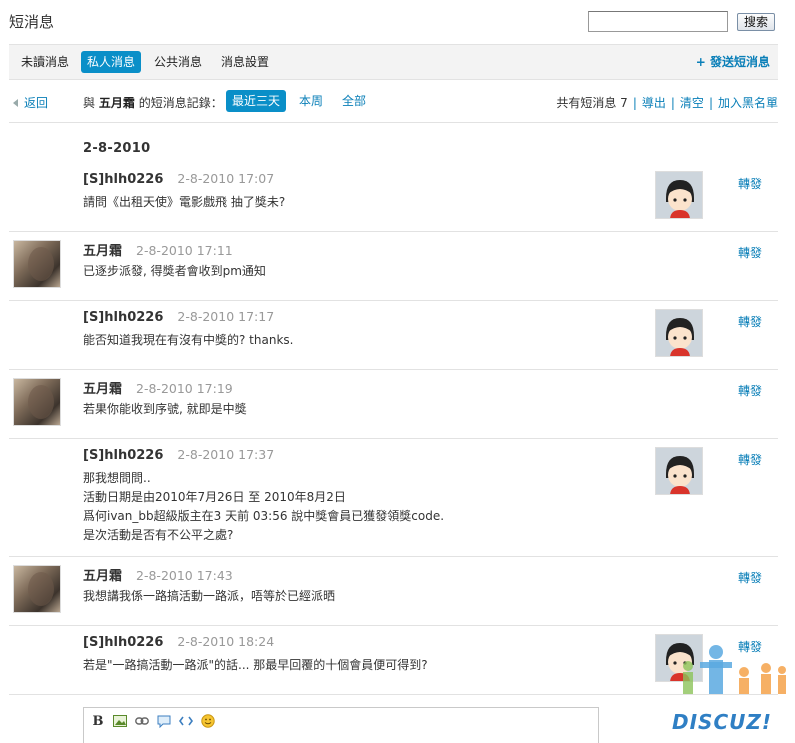  I want to click on filter-suffix: 的短消息記錄：, so click(180, 103).